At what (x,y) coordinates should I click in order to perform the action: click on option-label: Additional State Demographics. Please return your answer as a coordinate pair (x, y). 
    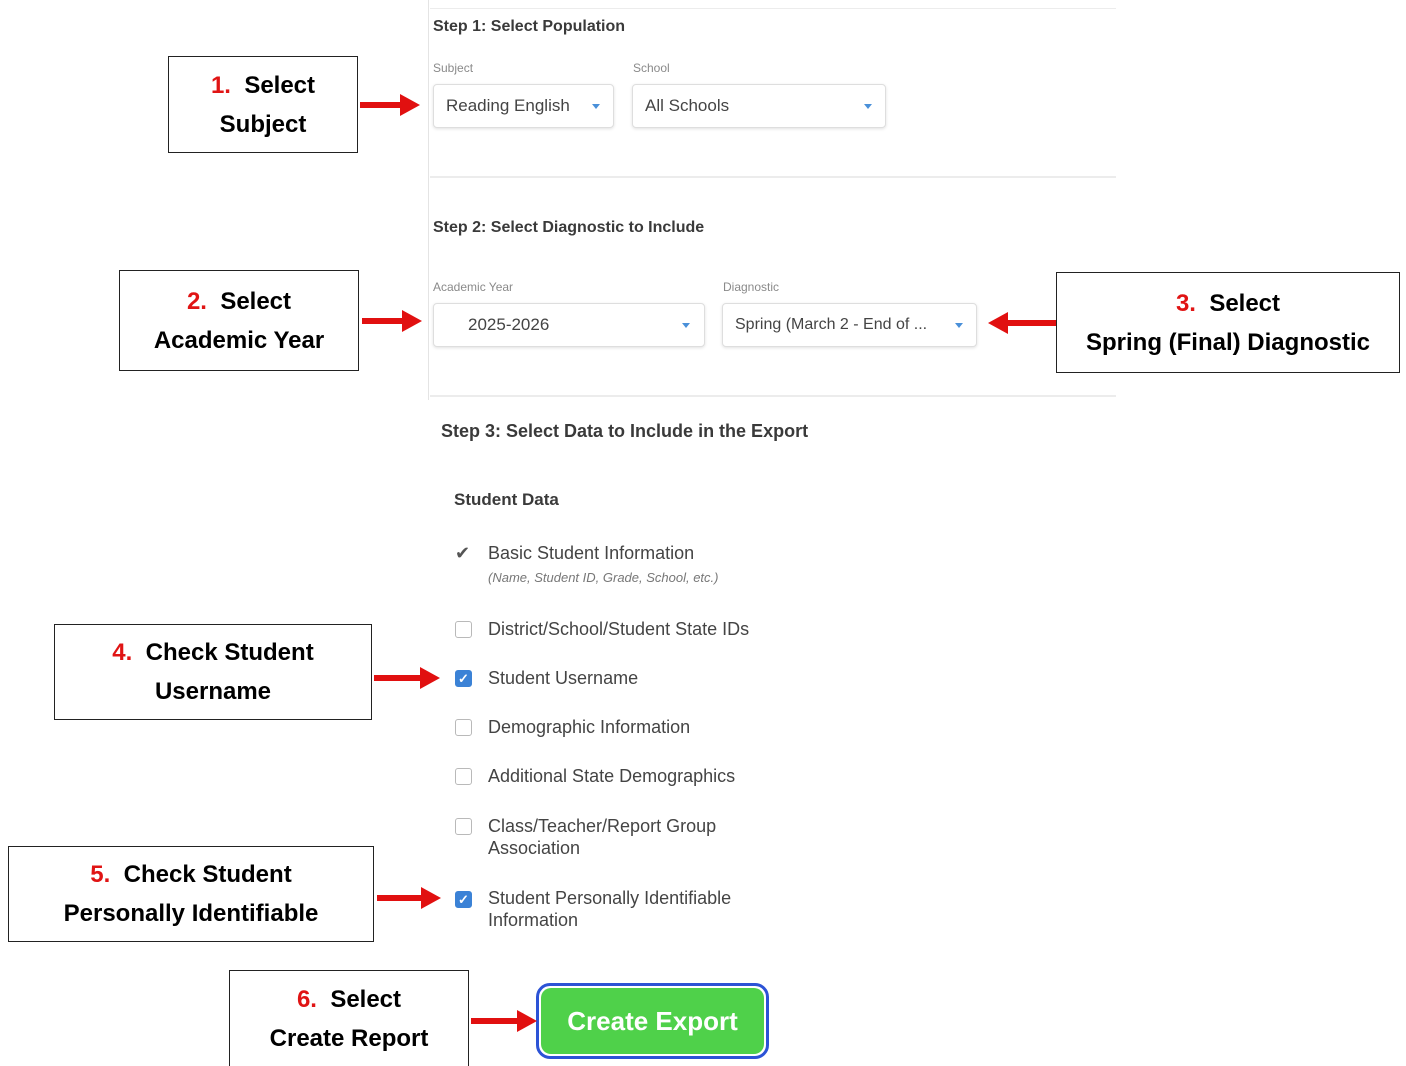
    Looking at the image, I should click on (612, 776).